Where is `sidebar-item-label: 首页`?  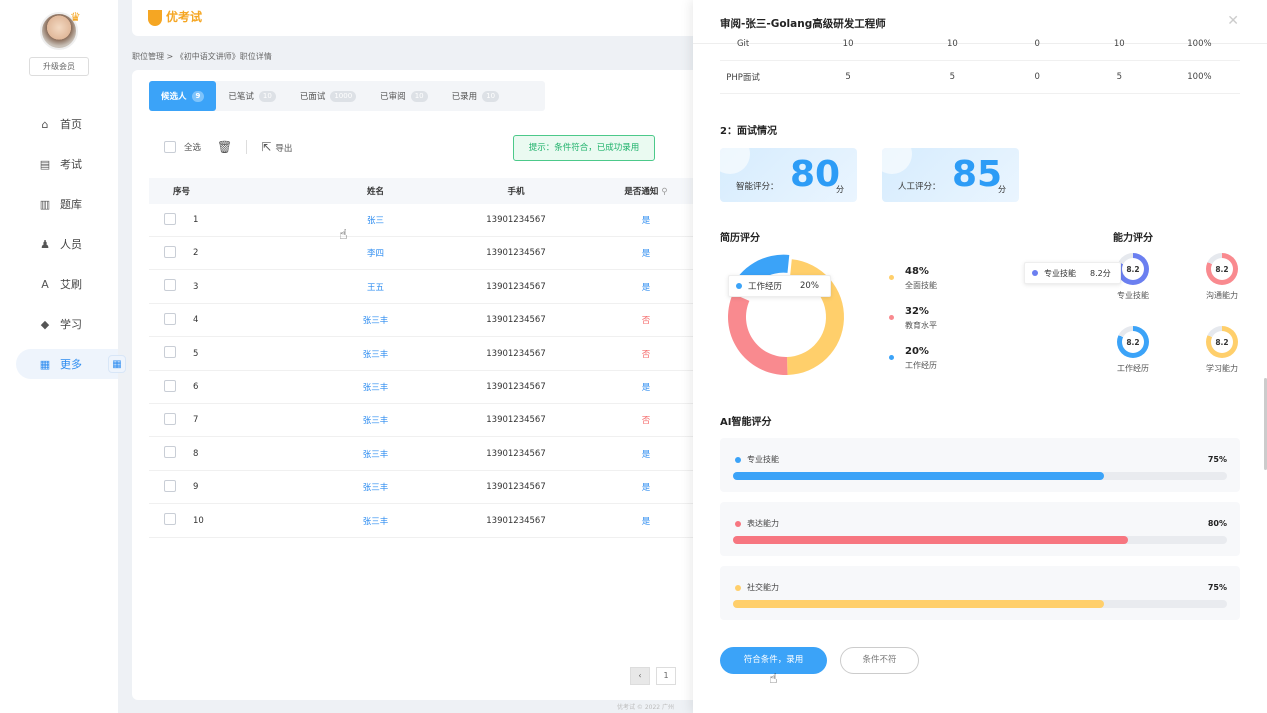
sidebar-item-label: 首页 is located at coordinates (71, 124).